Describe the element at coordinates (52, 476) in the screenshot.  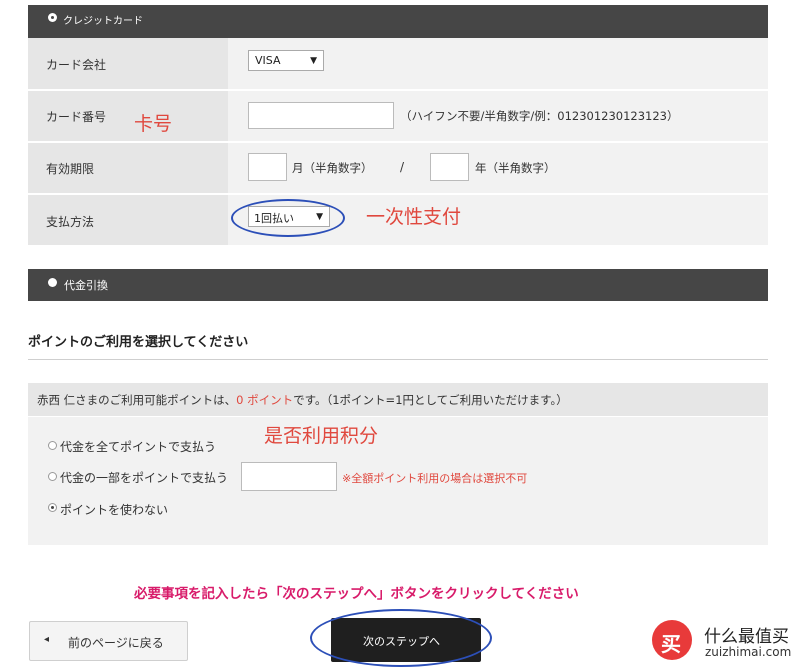
I see `option-partial-points-radio` at that location.